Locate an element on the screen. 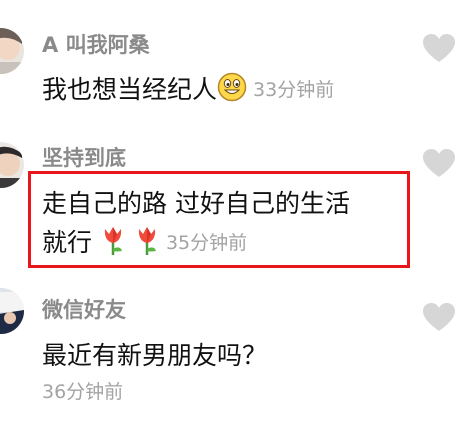 The image size is (471, 425). comment-time: 36分钟前 is located at coordinates (83, 392).